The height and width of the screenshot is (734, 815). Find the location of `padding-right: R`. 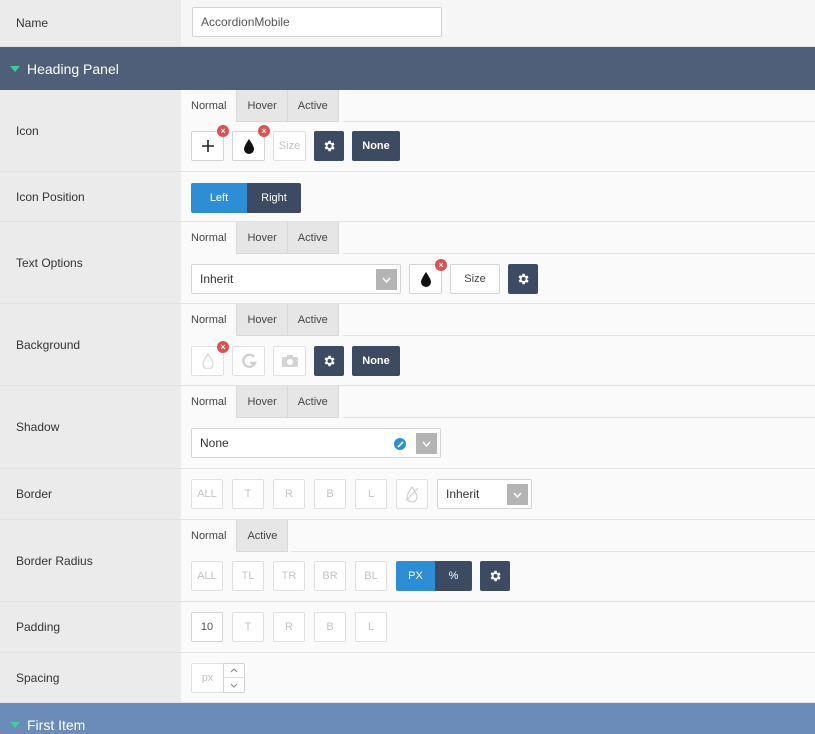

padding-right: R is located at coordinates (289, 627).